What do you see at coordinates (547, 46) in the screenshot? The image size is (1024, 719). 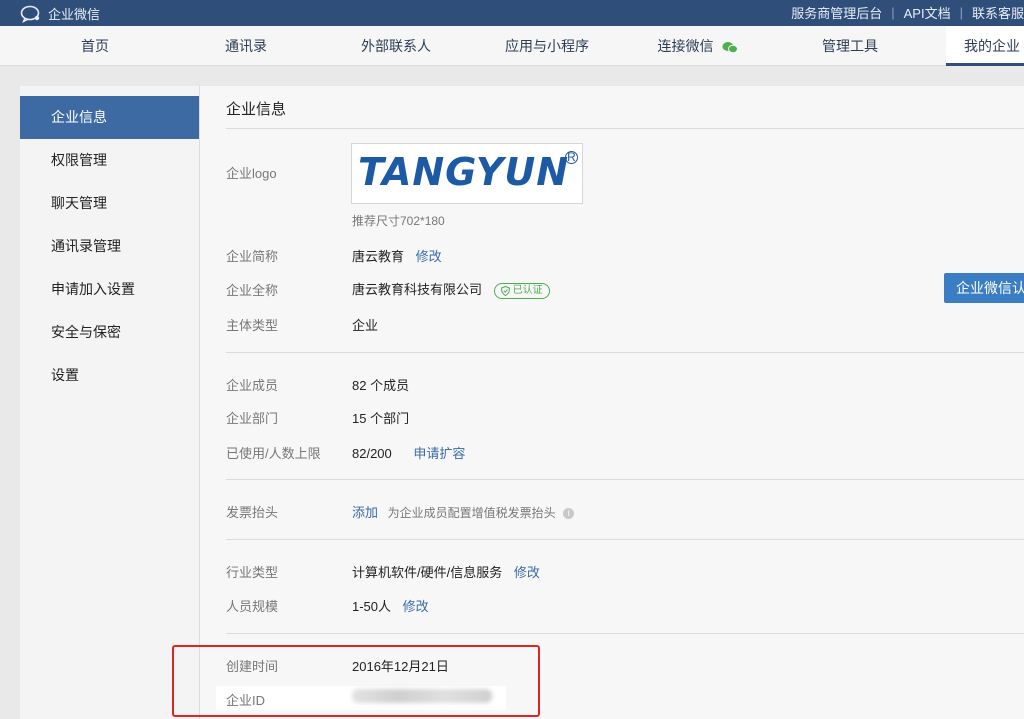 I see `tab-apps: 应用与小程序` at bounding box center [547, 46].